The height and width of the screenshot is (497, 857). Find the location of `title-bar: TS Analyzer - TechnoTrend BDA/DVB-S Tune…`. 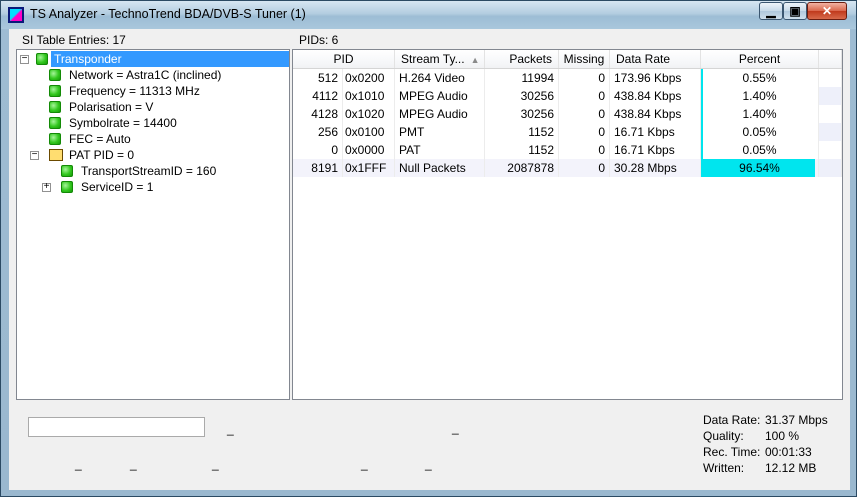

title-bar: TS Analyzer - TechnoTrend BDA/DVB-S Tune… is located at coordinates (428, 15).